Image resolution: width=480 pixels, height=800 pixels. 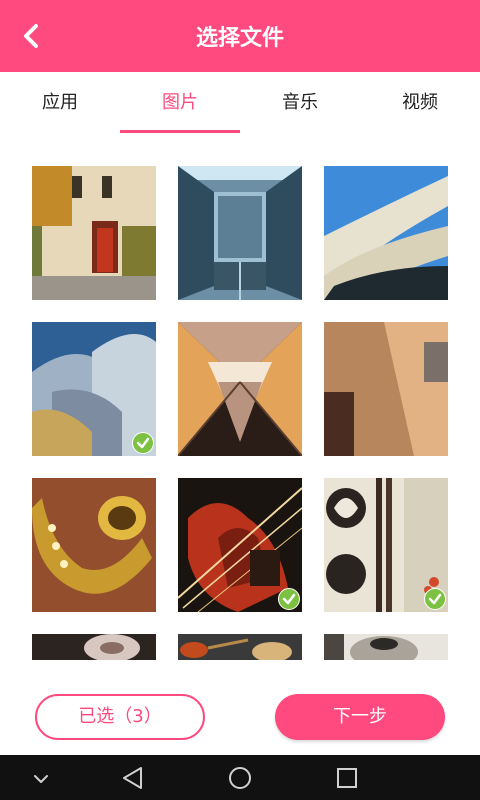 What do you see at coordinates (60, 104) in the screenshot?
I see `tab-apps: 应用` at bounding box center [60, 104].